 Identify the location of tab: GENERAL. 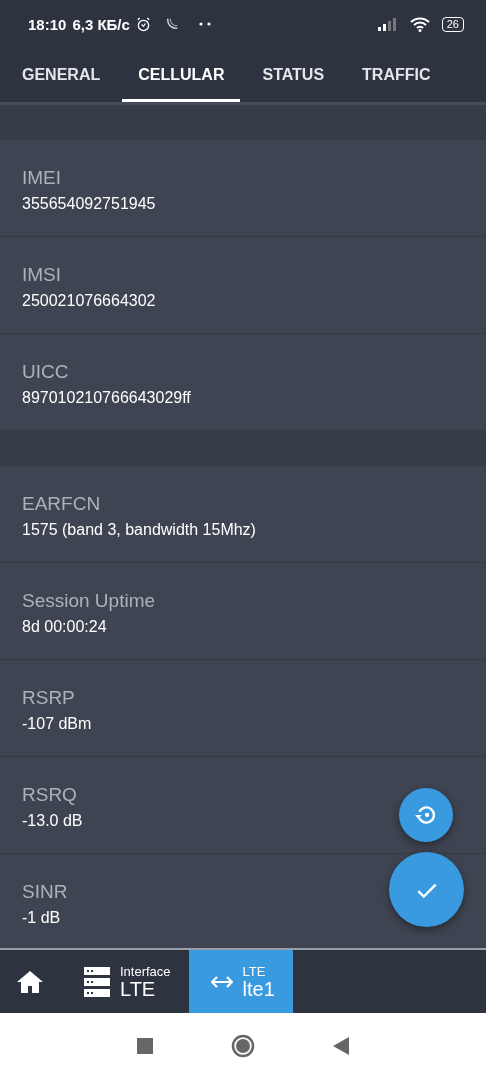
(61, 75).